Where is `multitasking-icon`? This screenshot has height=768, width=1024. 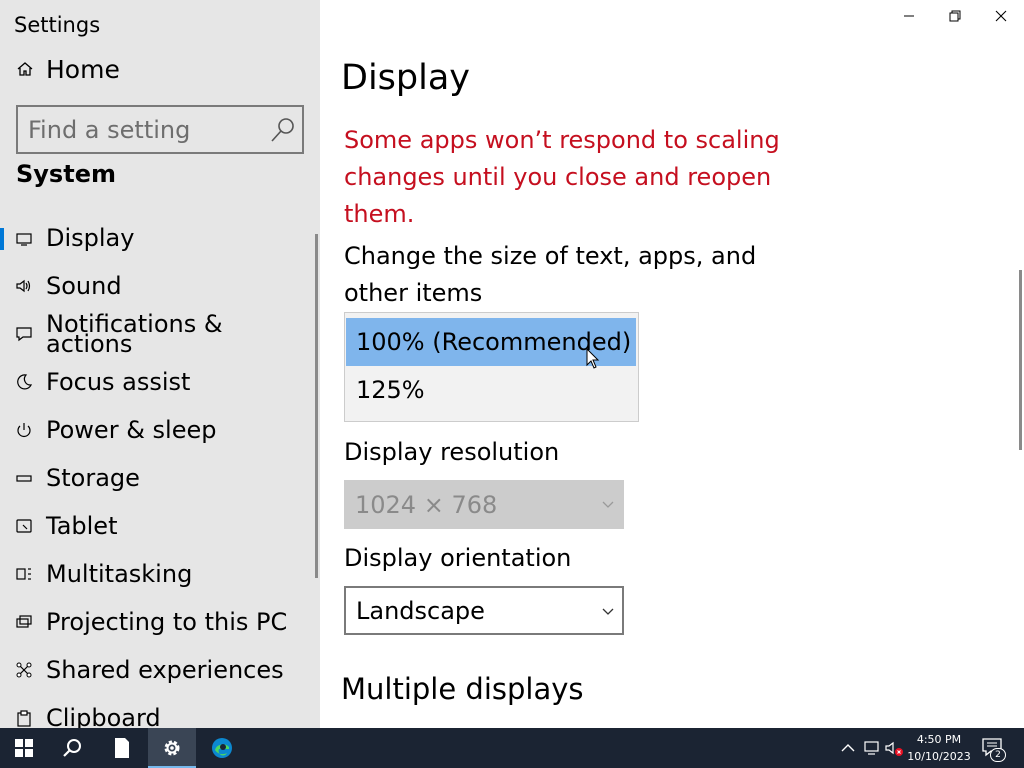 multitasking-icon is located at coordinates (24, 574).